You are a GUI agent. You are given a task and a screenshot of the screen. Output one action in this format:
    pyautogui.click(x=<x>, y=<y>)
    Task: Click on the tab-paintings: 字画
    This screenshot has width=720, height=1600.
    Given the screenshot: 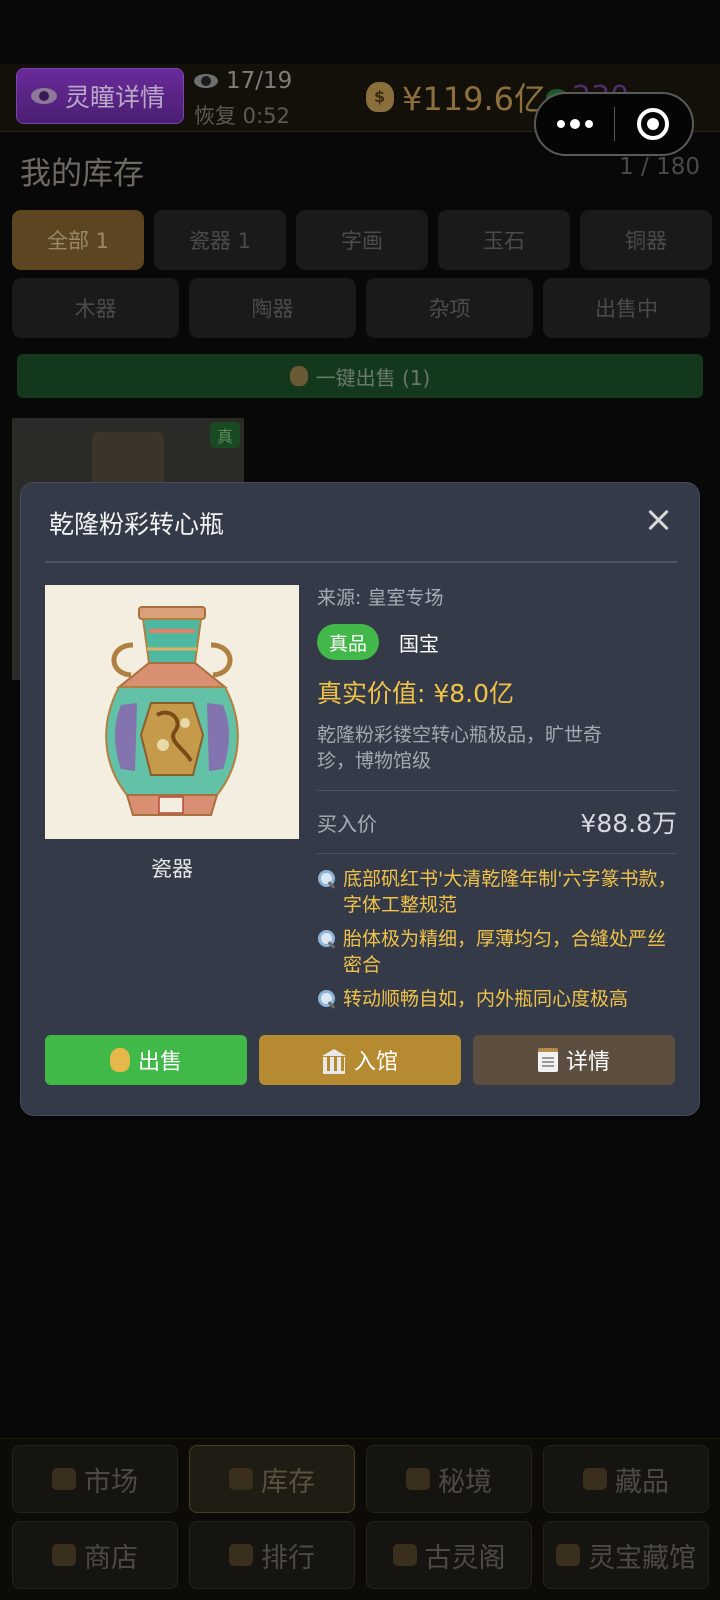 What is the action you would take?
    pyautogui.click(x=362, y=240)
    